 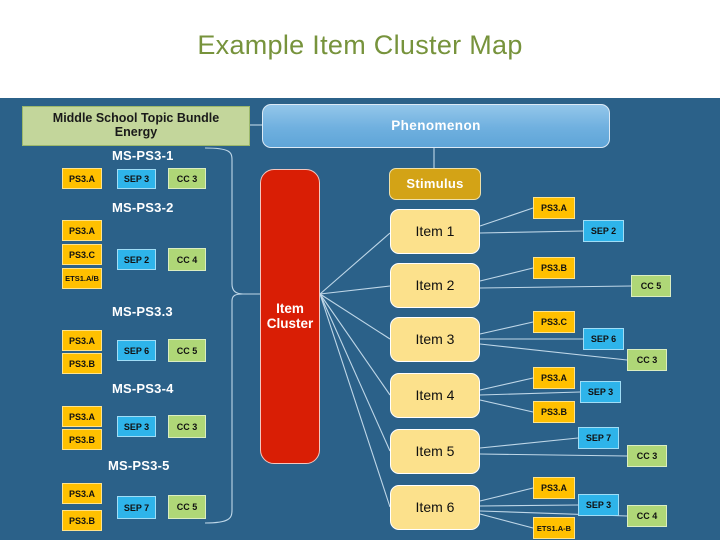 I want to click on item-cluster-line2: Cluster, so click(x=290, y=323).